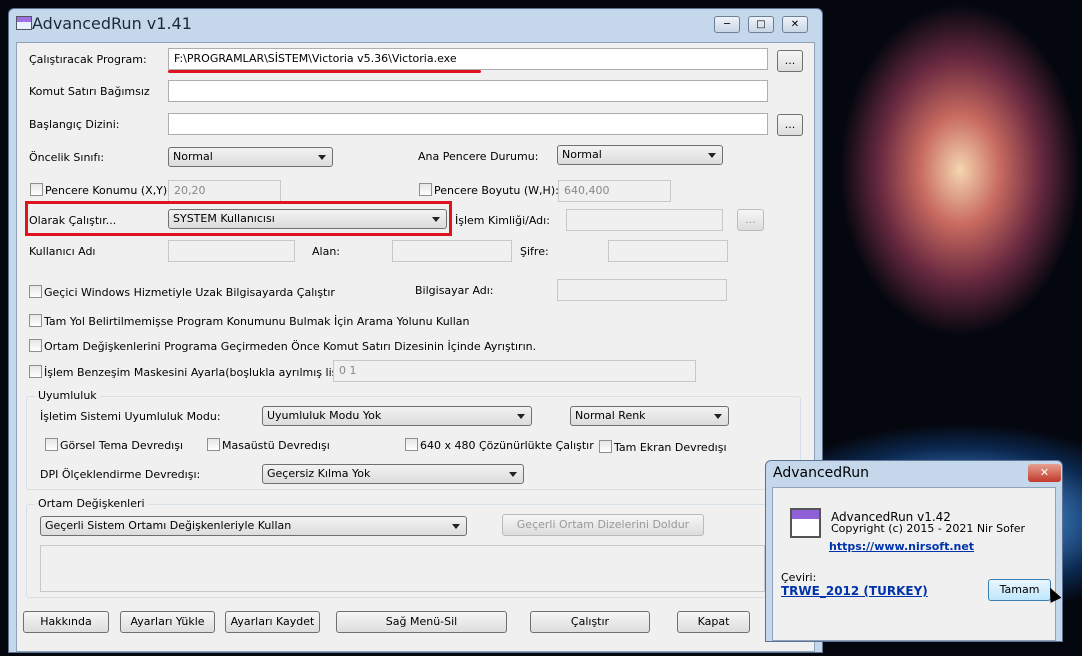 The width and height of the screenshot is (1082, 656). What do you see at coordinates (425, 189) in the screenshot?
I see `winsize-checkbox` at bounding box center [425, 189].